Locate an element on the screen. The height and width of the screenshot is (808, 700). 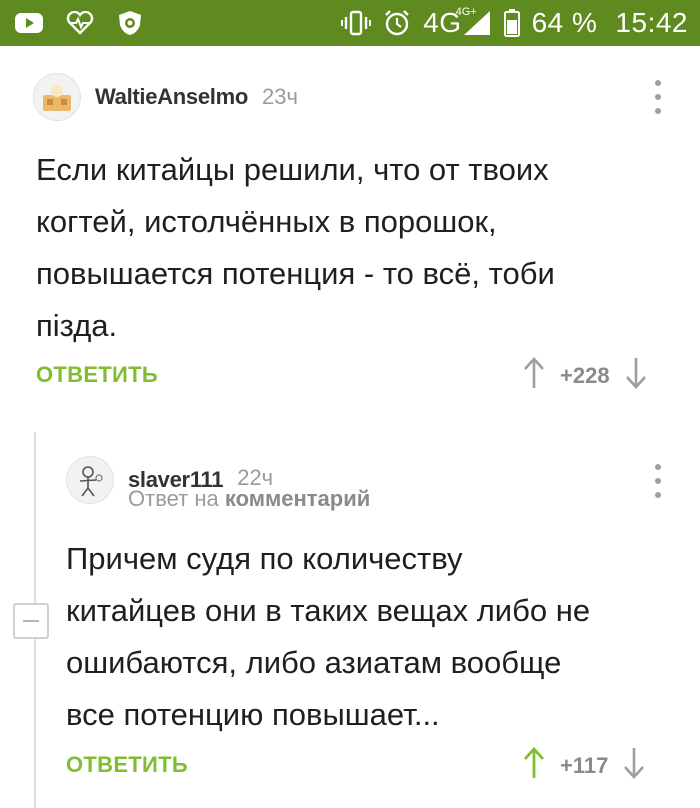
status-bar: 4G 4G+ 64 % 15:42 is located at coordinates (350, 23).